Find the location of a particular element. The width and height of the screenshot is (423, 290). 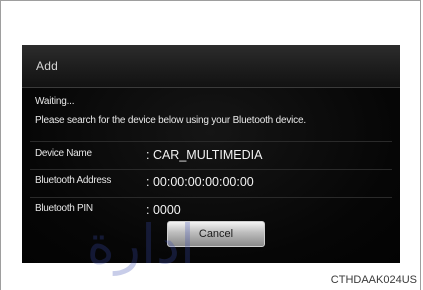

figure-code: CTHDAAK024US is located at coordinates (373, 280).